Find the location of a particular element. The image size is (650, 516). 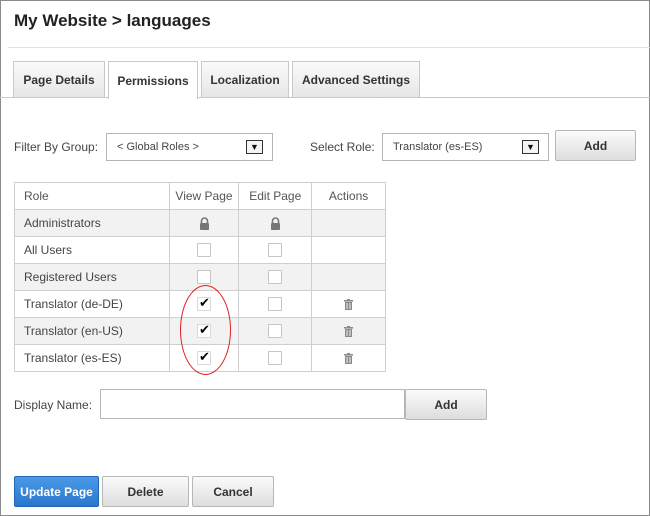

table-row: Translator (de-DE) ✔ is located at coordinates (200, 304).